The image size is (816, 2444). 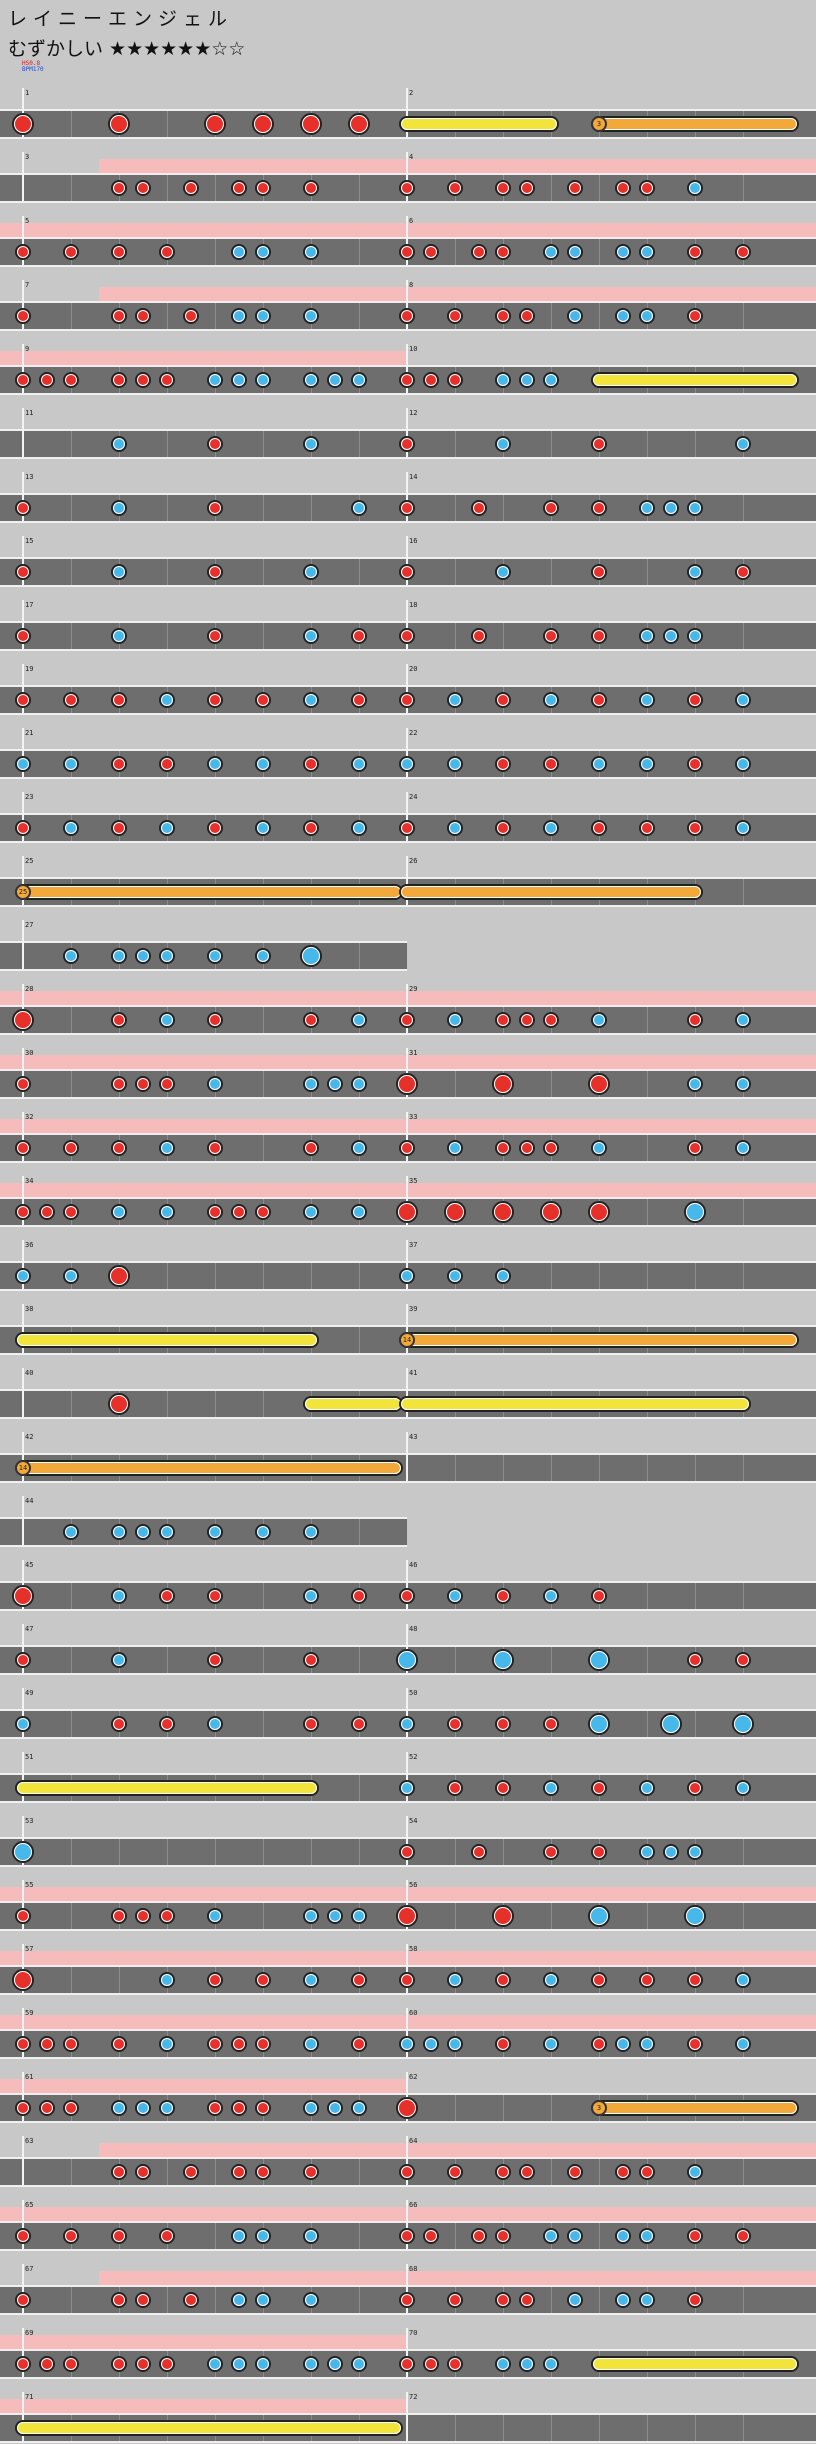 I want to click on chart-row: 55 56, so click(x=408, y=1900).